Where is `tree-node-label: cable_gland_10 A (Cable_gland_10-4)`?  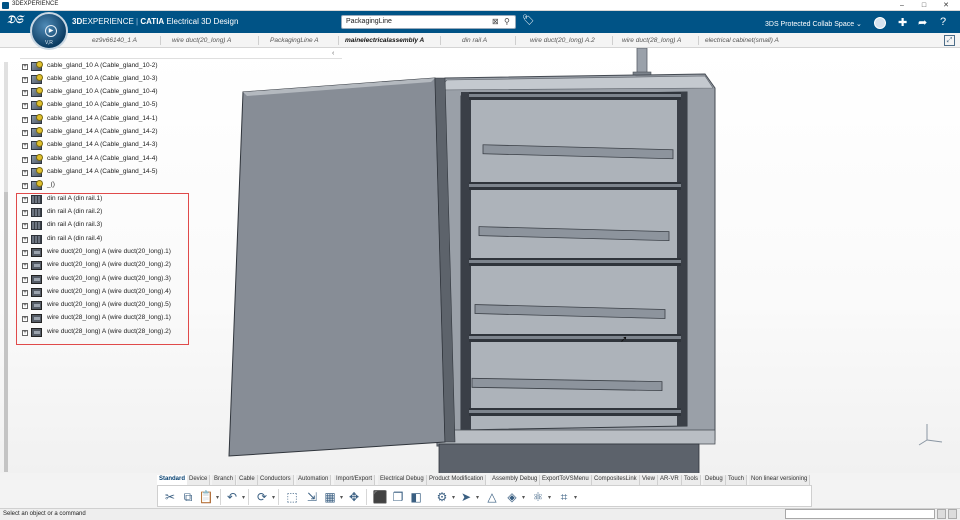
tree-node-label: cable_gland_10 A (Cable_gland_10-4) is located at coordinates (102, 91).